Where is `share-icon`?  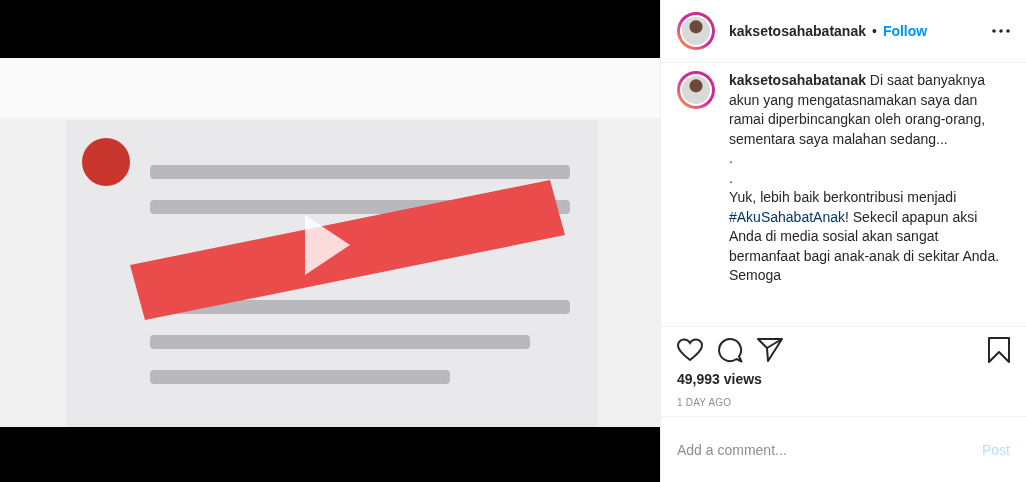
share-icon is located at coordinates (770, 350).